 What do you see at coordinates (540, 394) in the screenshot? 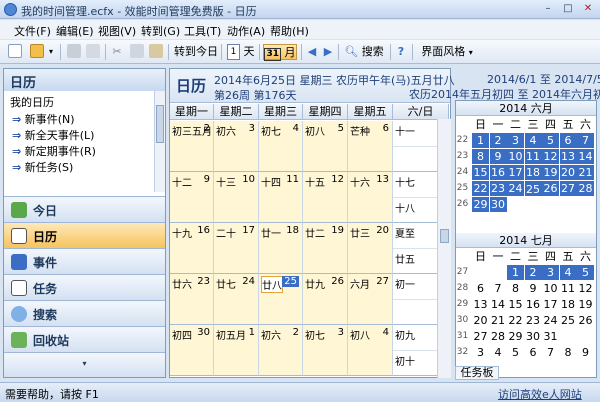
I see `website-link: 访问高效e人网站` at bounding box center [540, 394].